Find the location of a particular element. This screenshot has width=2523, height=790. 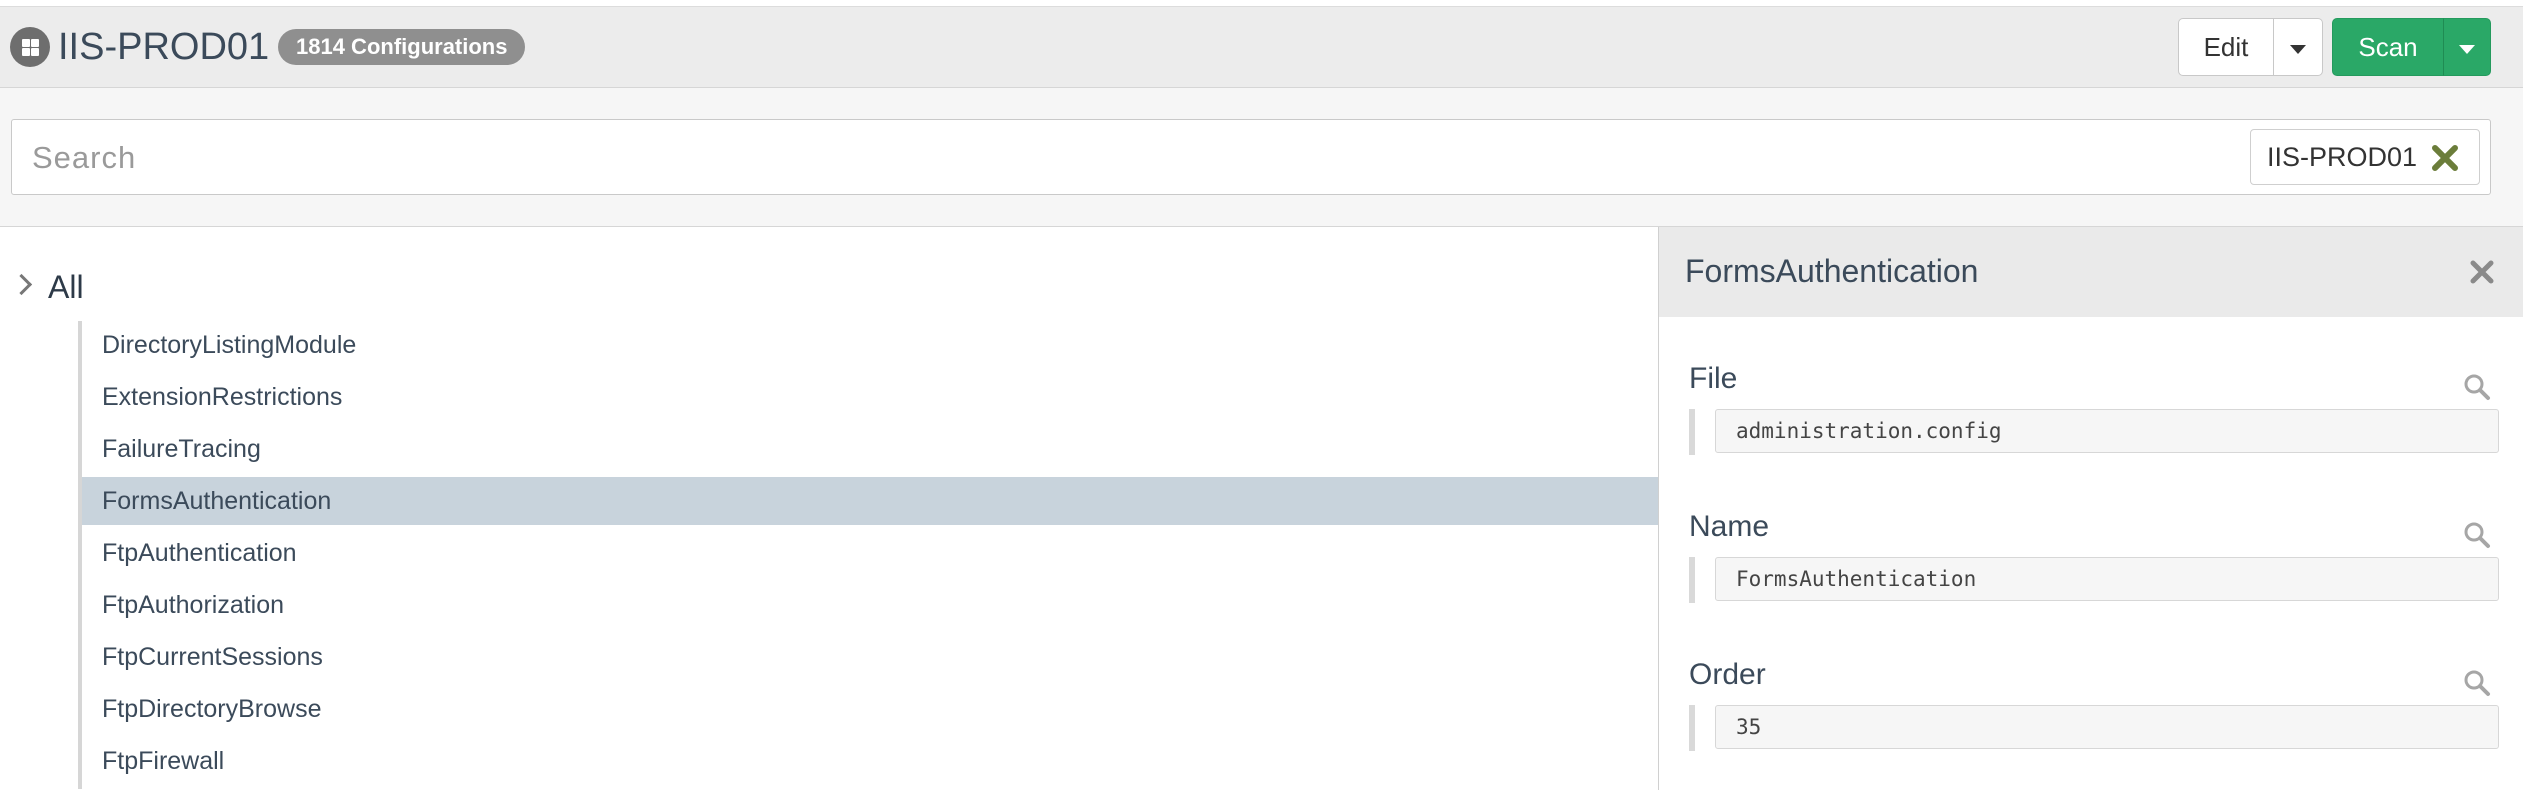

tree-item: FailureTracing is located at coordinates (872, 449).